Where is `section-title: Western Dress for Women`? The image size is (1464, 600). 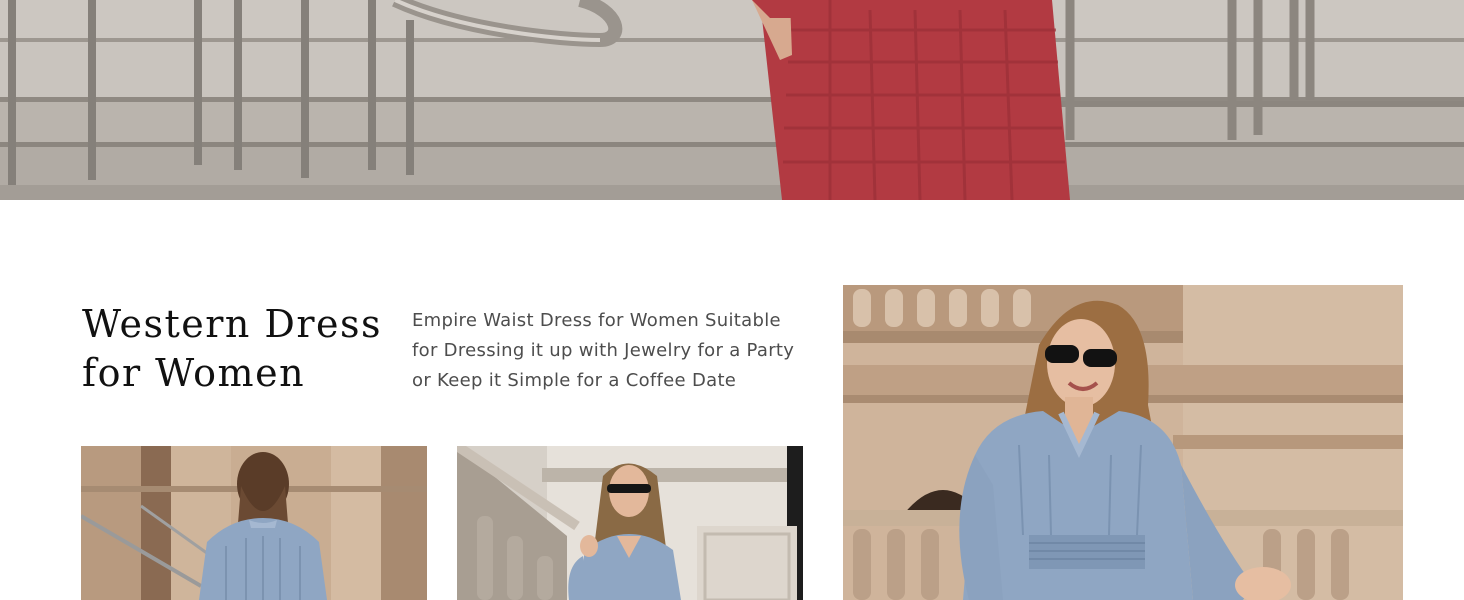 section-title: Western Dress for Women is located at coordinates (242, 349).